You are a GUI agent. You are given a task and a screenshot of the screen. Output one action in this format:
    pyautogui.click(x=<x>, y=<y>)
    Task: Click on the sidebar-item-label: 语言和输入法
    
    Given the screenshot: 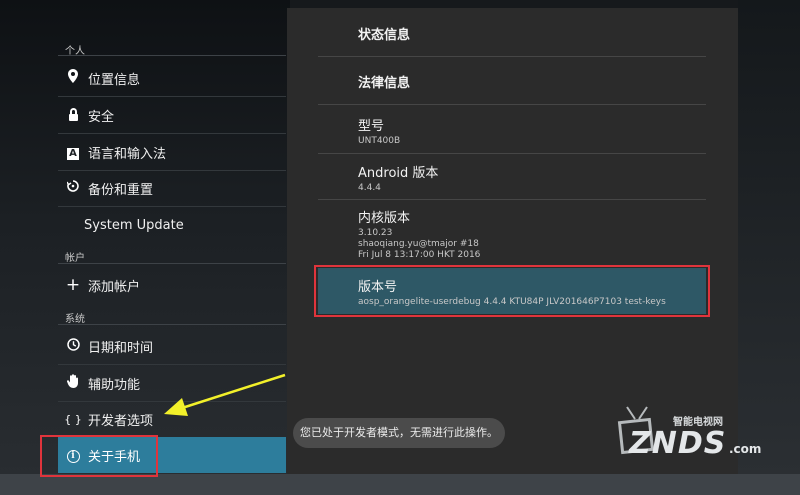 What is the action you would take?
    pyautogui.click(x=127, y=154)
    